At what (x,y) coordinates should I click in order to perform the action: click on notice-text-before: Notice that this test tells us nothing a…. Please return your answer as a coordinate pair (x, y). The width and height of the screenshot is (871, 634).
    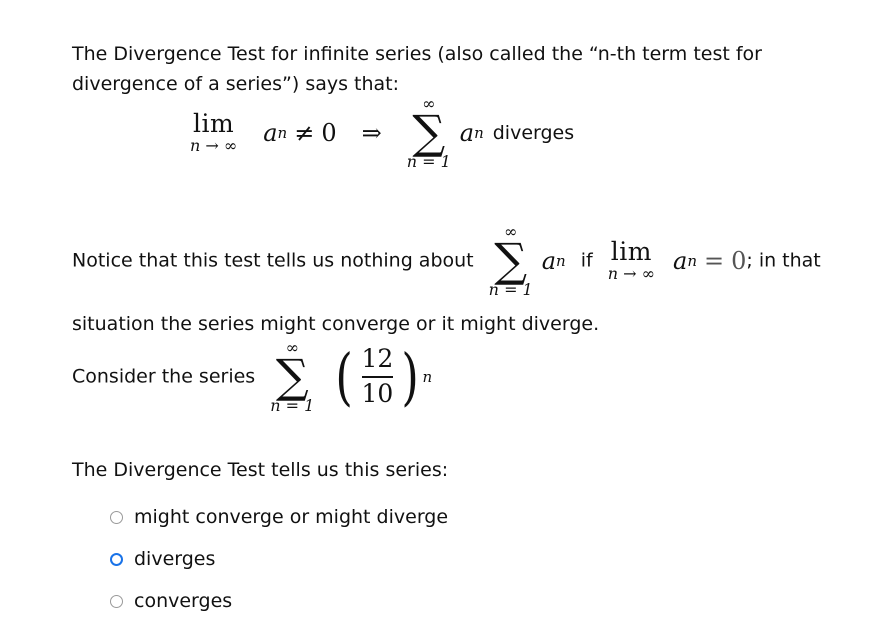
    Looking at the image, I should click on (273, 260).